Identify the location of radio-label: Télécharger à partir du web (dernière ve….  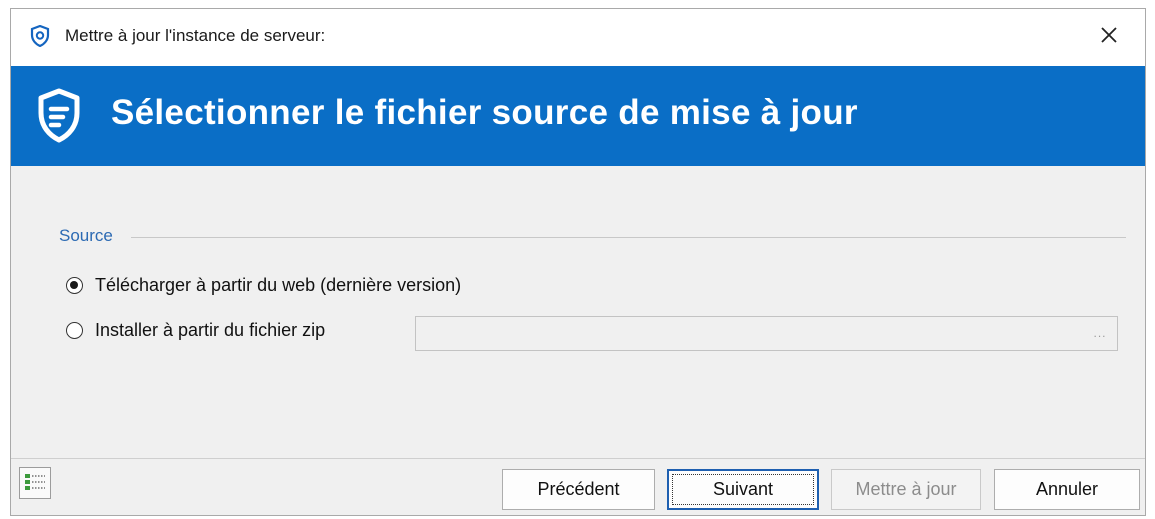
(278, 285).